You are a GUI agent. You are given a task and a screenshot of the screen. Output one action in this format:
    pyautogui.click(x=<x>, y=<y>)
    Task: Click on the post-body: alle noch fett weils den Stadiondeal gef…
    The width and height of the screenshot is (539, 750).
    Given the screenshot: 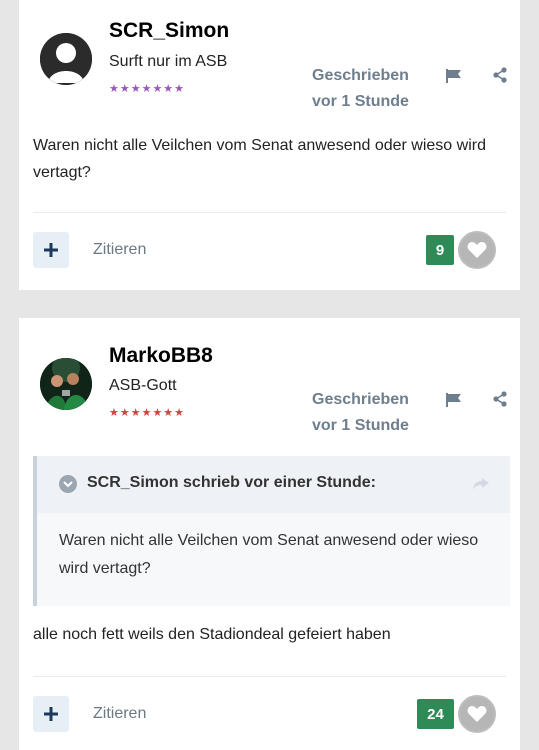 What is the action you would take?
    pyautogui.click(x=212, y=634)
    